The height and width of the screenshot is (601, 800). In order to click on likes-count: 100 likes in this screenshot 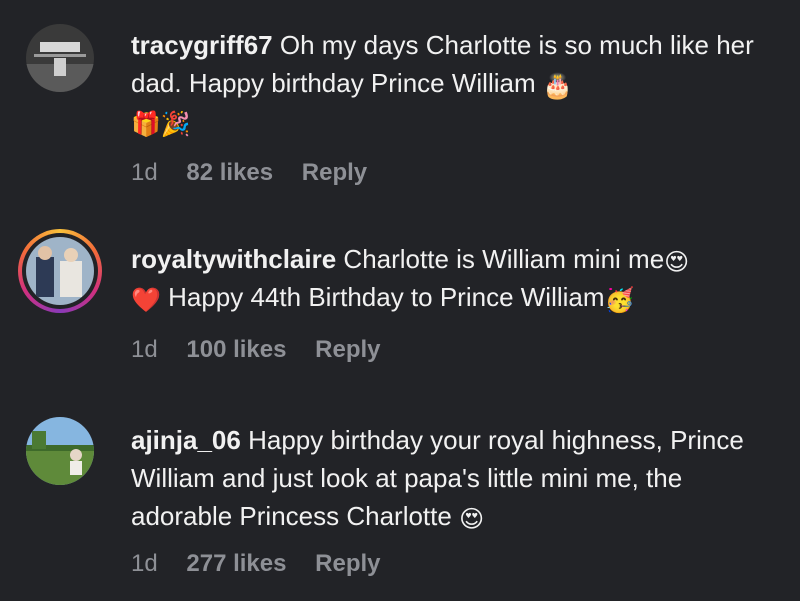, I will do `click(236, 349)`.